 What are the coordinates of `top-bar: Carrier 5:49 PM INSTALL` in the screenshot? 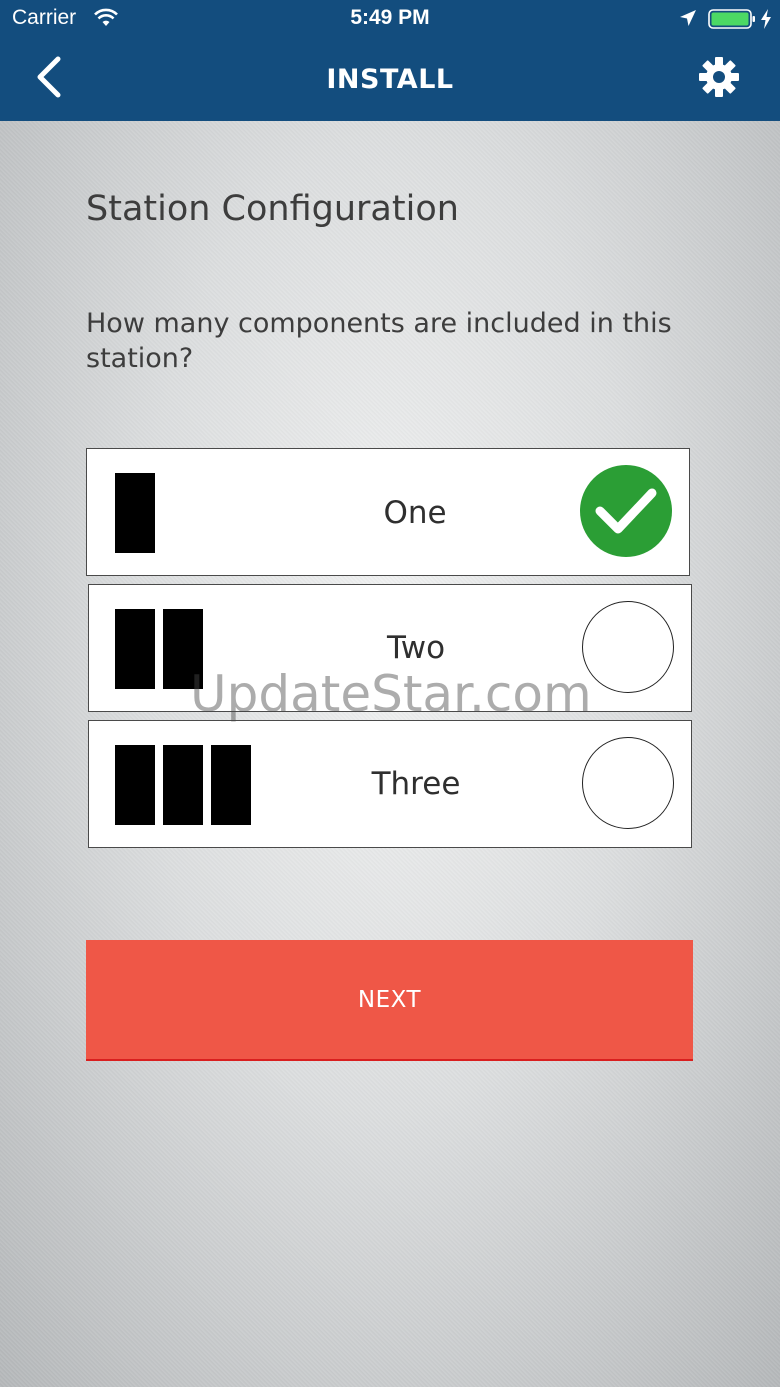 It's located at (390, 60).